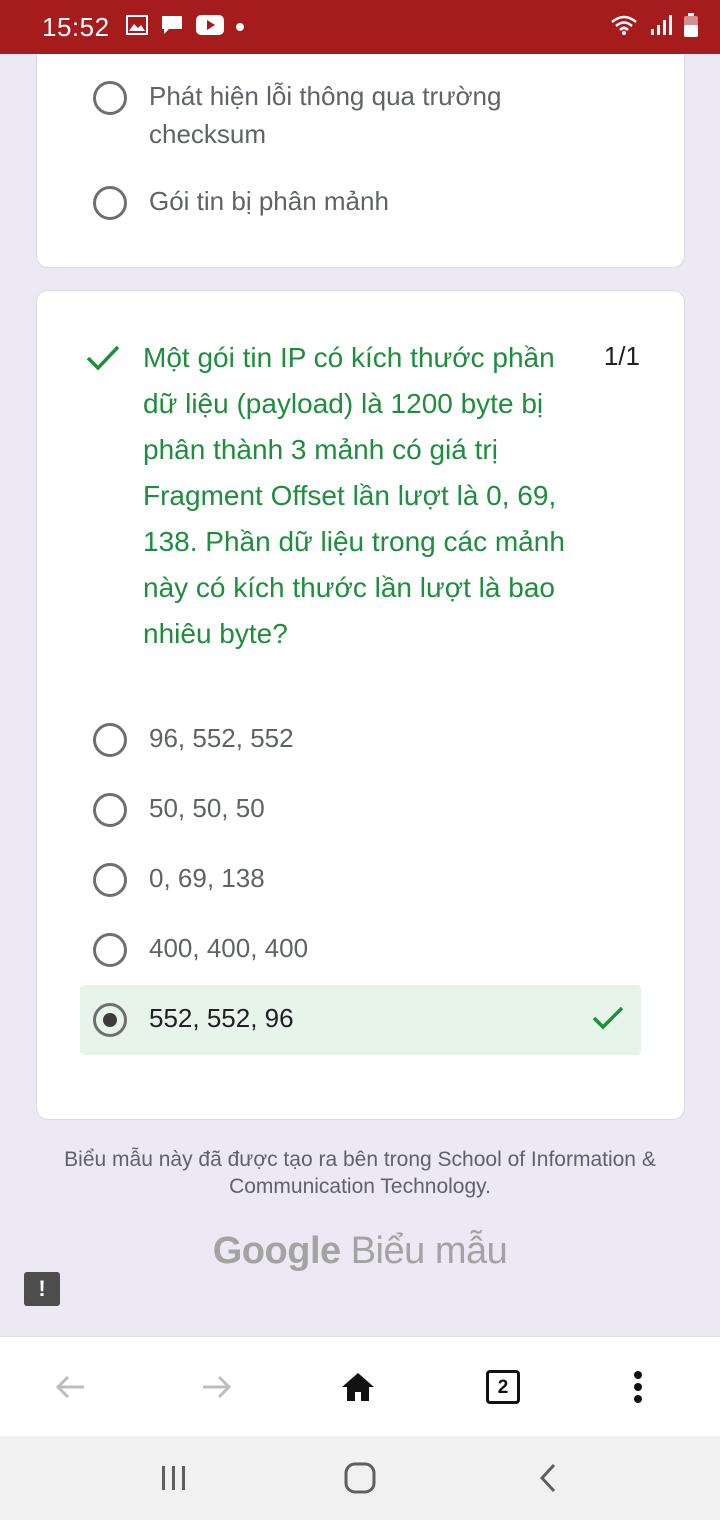  I want to click on brand-google: Google, so click(276, 1251).